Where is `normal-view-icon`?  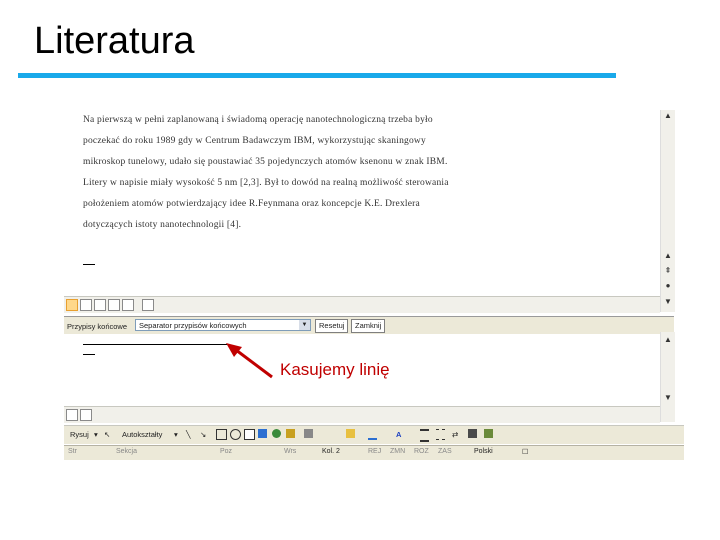 normal-view-icon is located at coordinates (72, 305).